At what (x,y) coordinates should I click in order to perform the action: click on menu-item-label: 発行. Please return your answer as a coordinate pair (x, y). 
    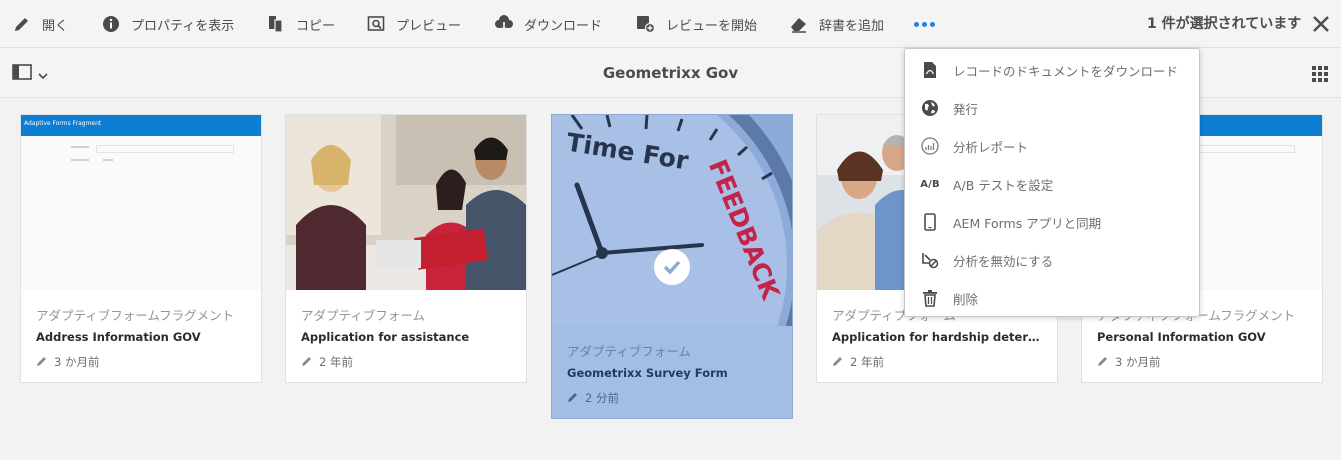
    Looking at the image, I should click on (966, 109).